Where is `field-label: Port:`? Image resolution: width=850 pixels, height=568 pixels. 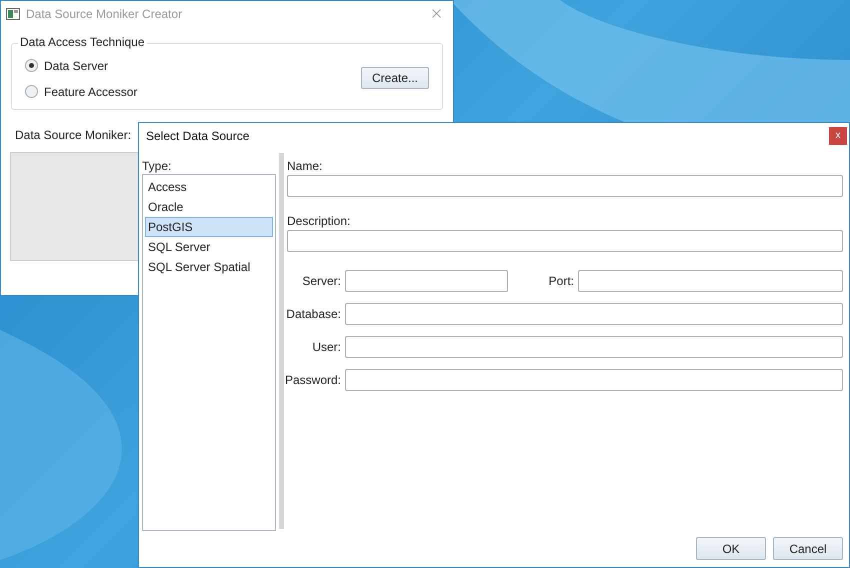
field-label: Port: is located at coordinates (561, 281).